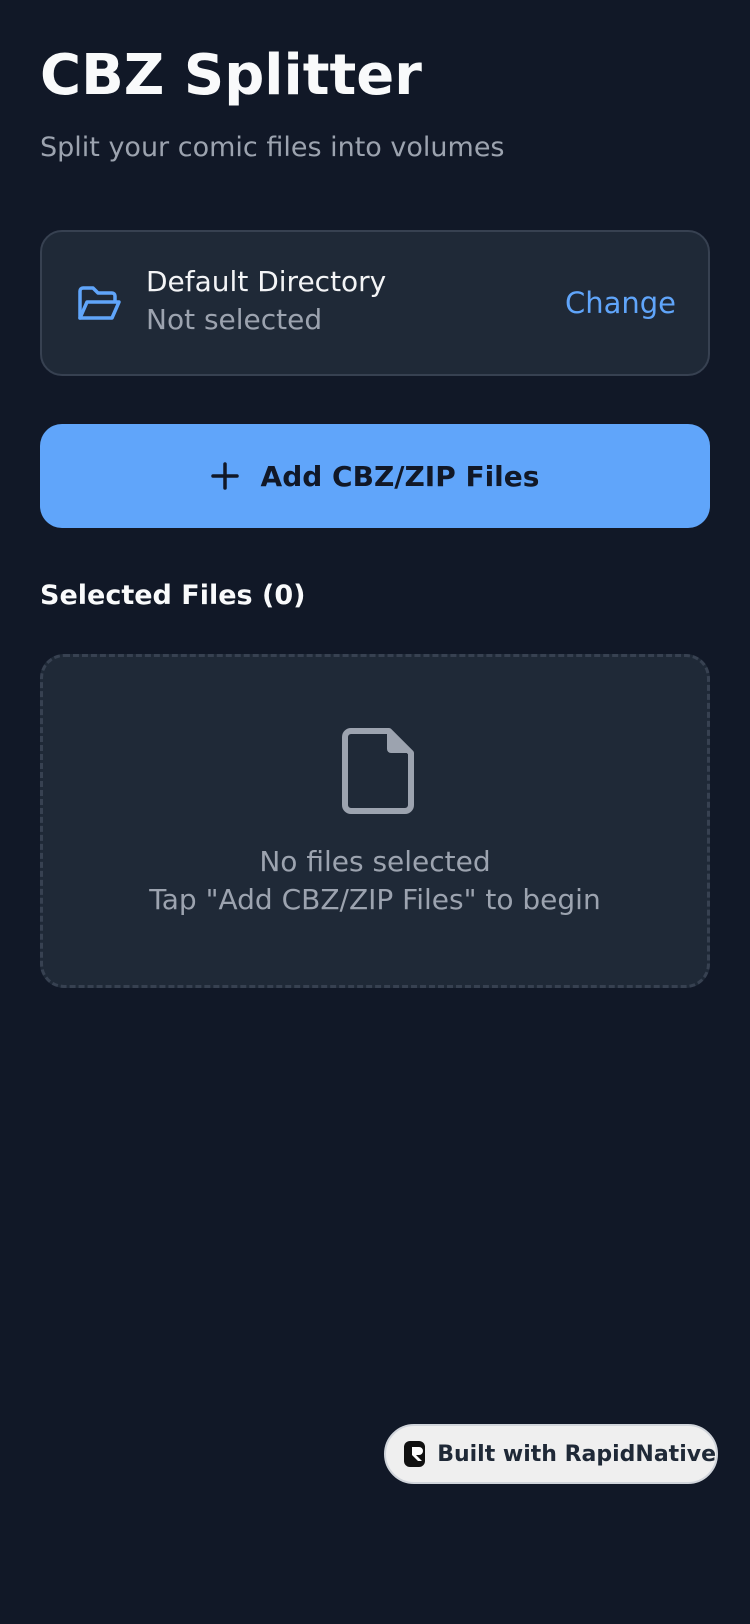 Image resolution: width=750 pixels, height=1624 pixels. I want to click on plus-icon, so click(224, 476).